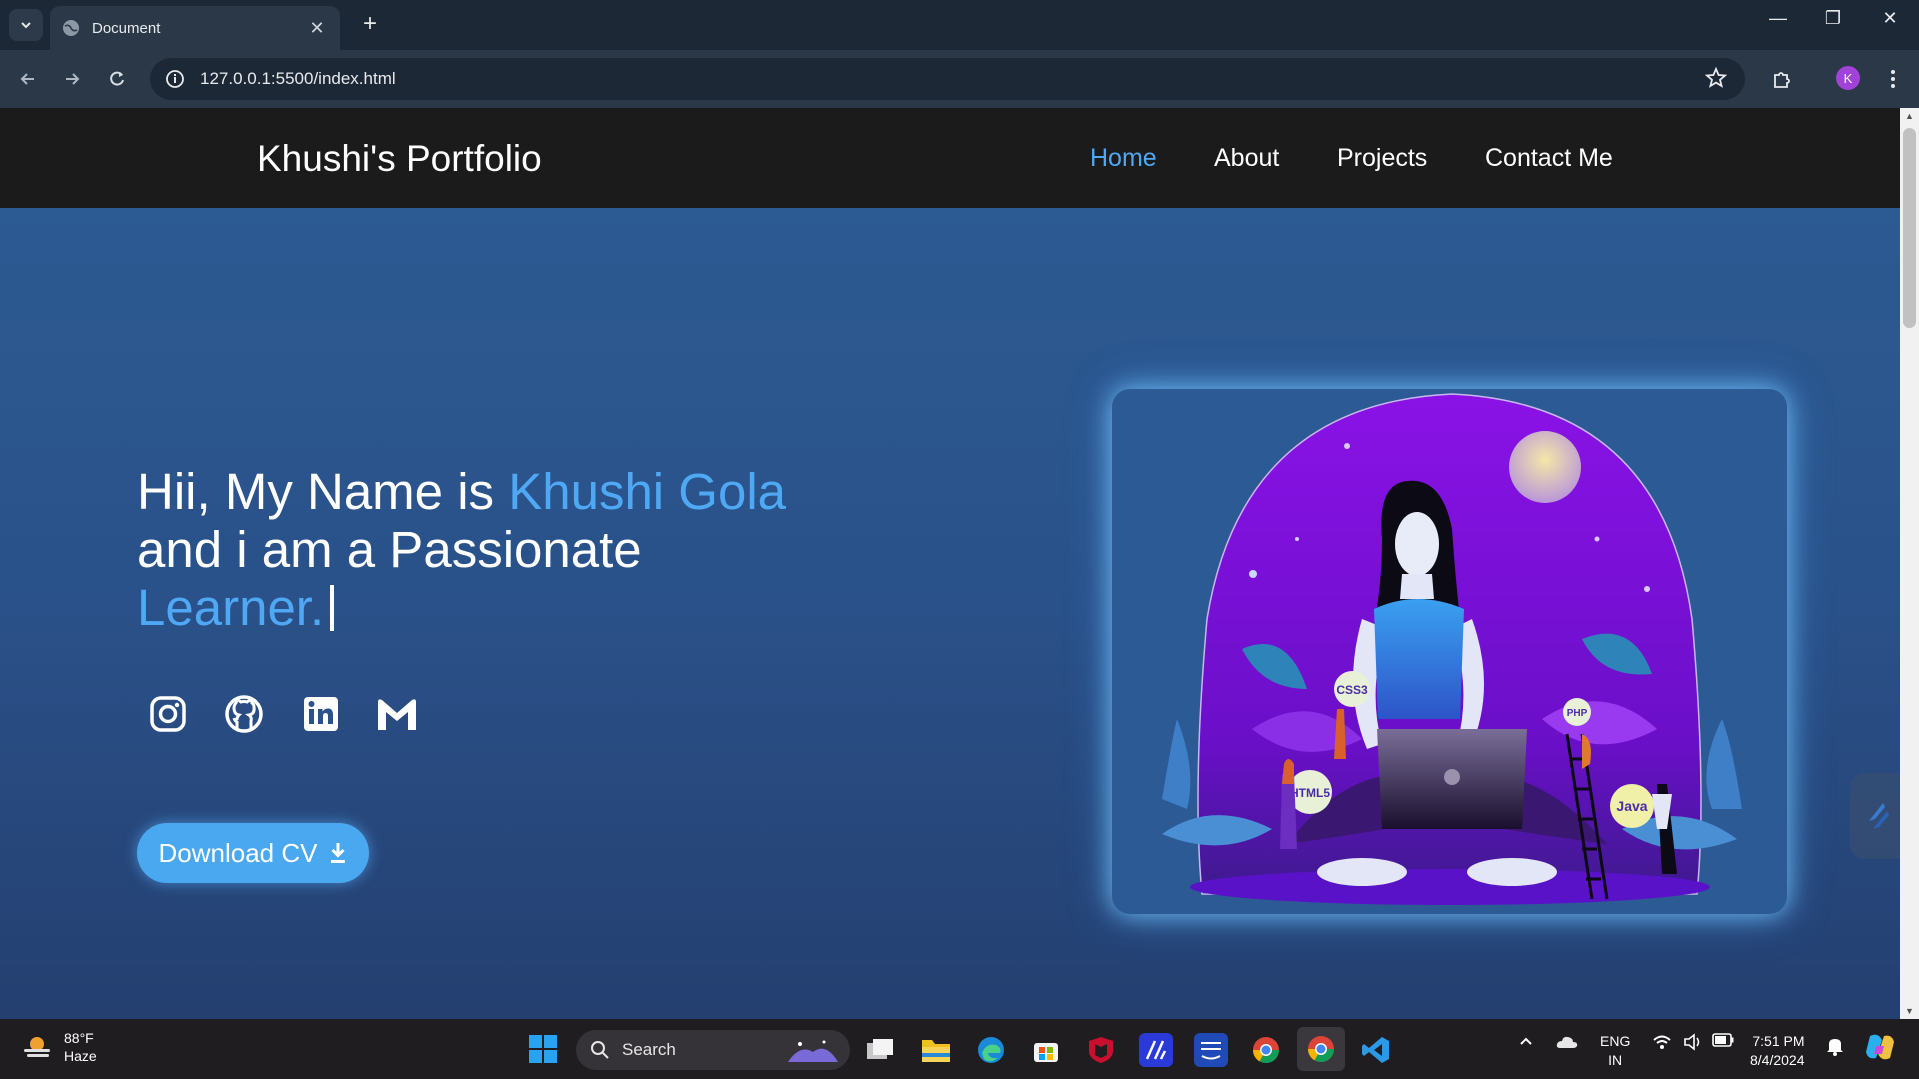  I want to click on page-scrollbar: ▲ ▼, so click(1909, 563).